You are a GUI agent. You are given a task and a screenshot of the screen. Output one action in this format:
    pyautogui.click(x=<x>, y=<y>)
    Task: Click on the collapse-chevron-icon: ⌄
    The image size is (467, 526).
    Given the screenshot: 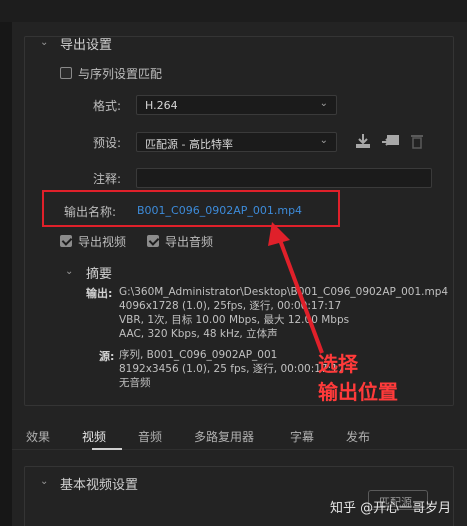 What is the action you would take?
    pyautogui.click(x=44, y=42)
    